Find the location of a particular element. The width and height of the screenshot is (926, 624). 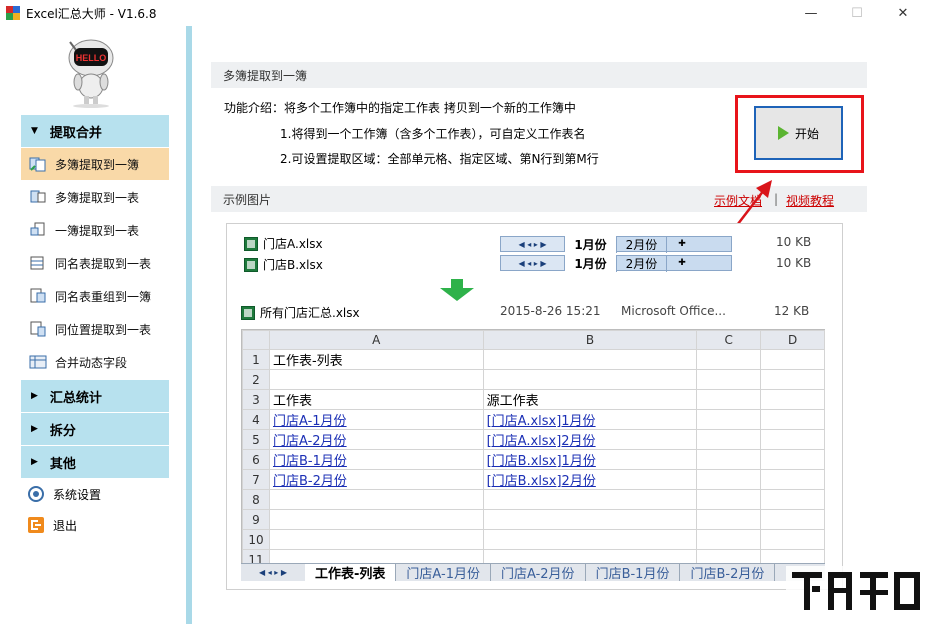

mini-tab: 1月份 is located at coordinates (591, 263).